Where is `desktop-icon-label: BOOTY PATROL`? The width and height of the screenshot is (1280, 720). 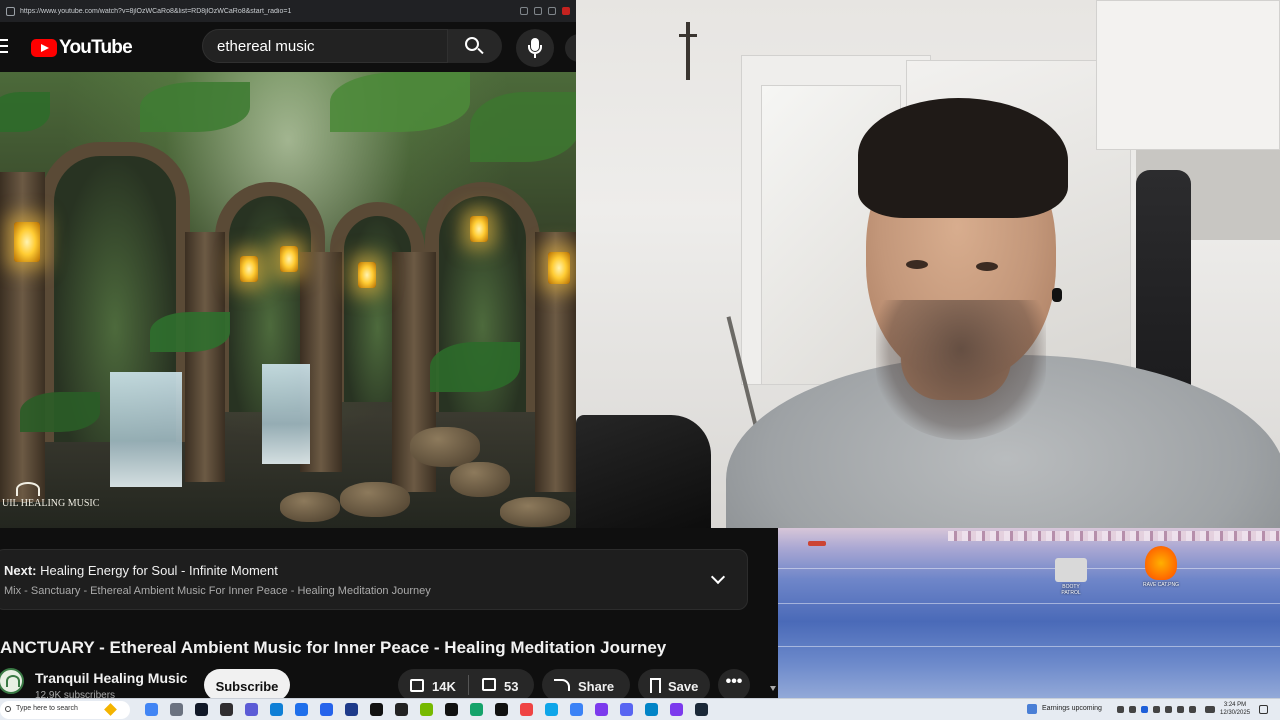
desktop-icon-label: BOOTY PATROL is located at coordinates (1071, 590).